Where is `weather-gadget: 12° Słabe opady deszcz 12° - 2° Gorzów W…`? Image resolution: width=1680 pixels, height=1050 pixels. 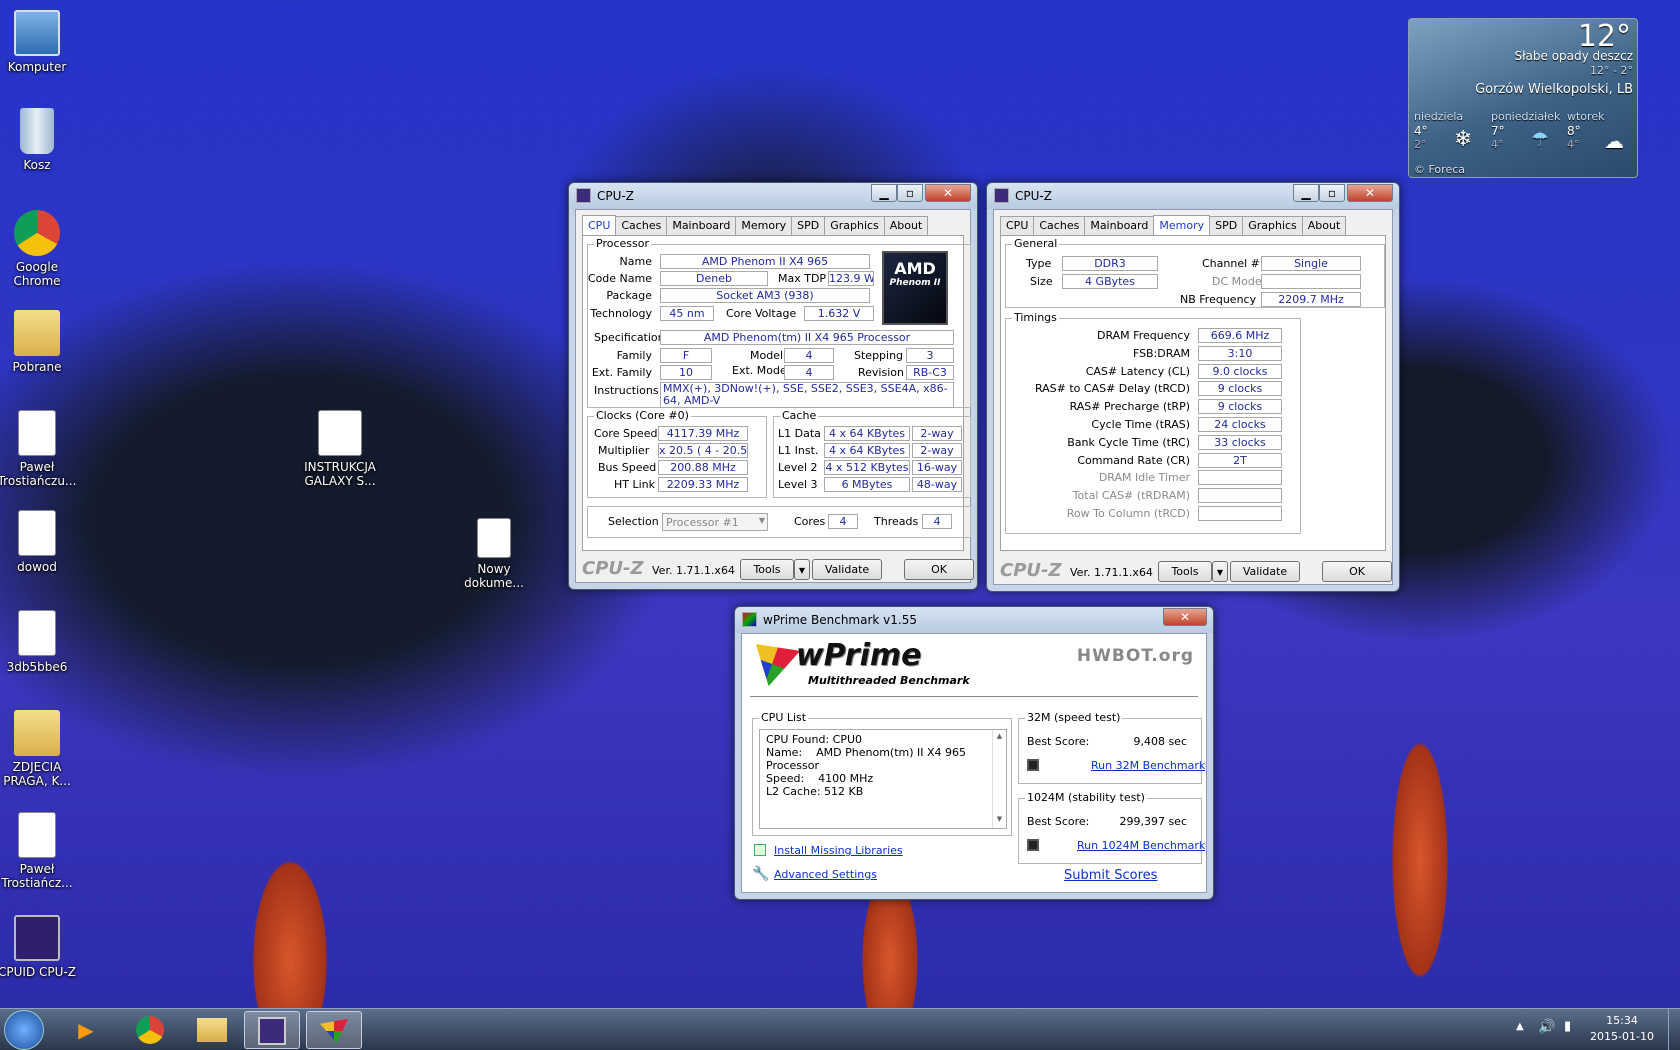
weather-gadget: 12° Słabe opady deszcz 12° - 2° Gorzów W… is located at coordinates (1523, 98).